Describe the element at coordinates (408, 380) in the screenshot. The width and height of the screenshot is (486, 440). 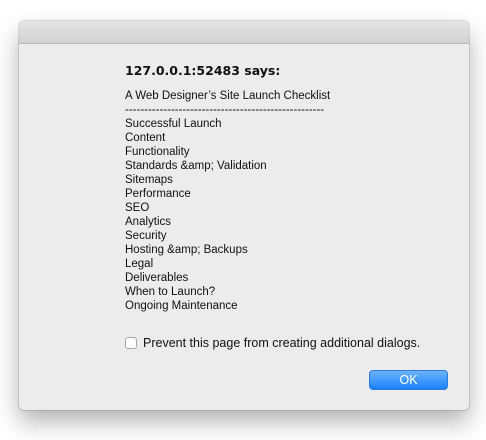
I see `ok-button: OK` at that location.